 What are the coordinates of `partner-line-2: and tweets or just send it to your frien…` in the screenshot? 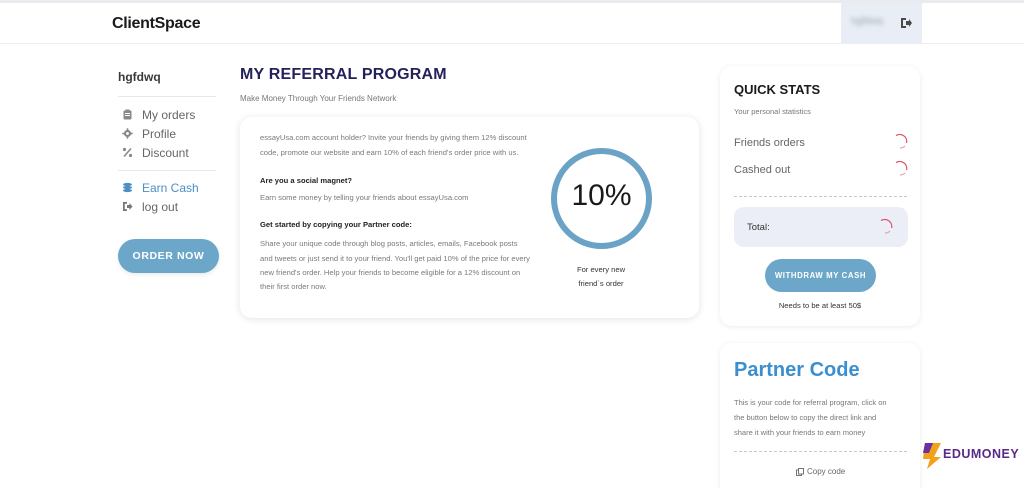 It's located at (395, 258).